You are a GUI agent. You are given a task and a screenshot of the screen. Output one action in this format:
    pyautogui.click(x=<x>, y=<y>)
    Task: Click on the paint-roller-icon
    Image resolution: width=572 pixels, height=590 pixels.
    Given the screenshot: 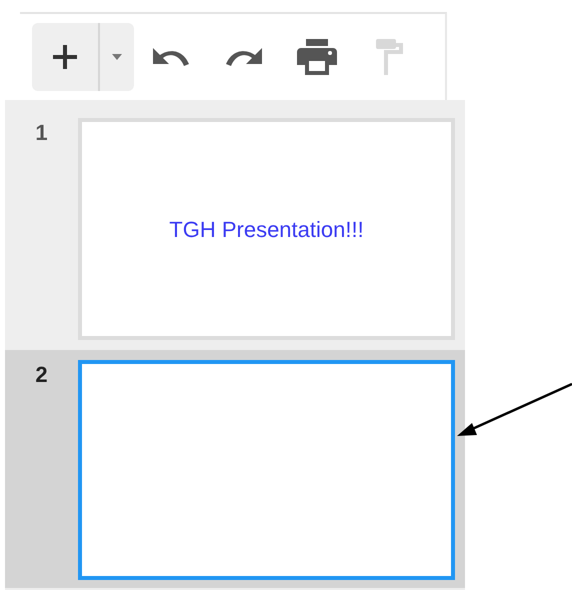 What is the action you would take?
    pyautogui.click(x=390, y=57)
    